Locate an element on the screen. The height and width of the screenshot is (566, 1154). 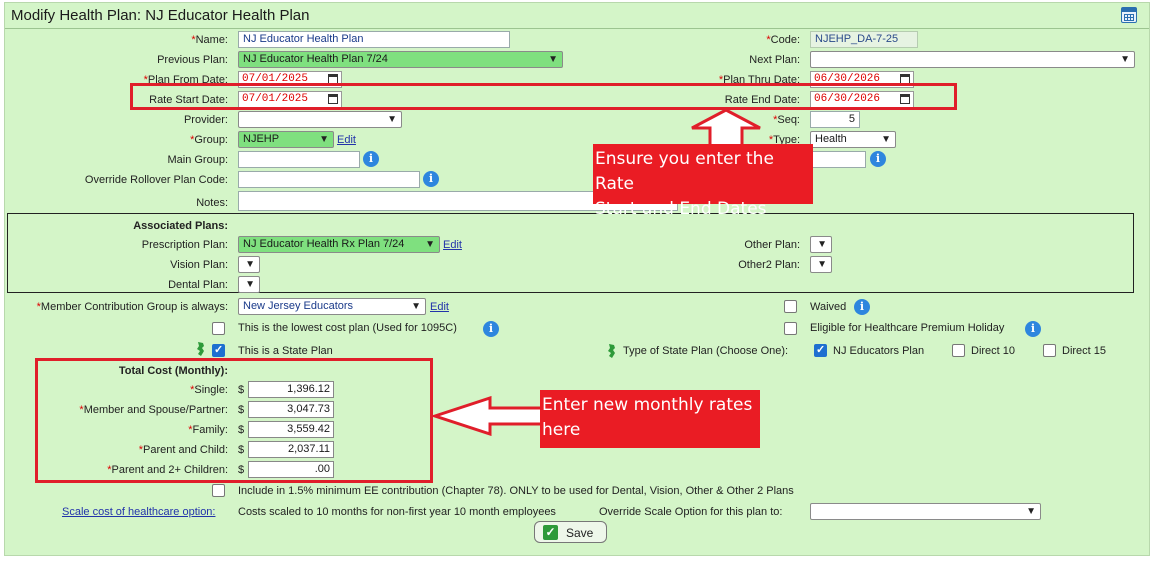
waived-checkbox is located at coordinates (790, 306).